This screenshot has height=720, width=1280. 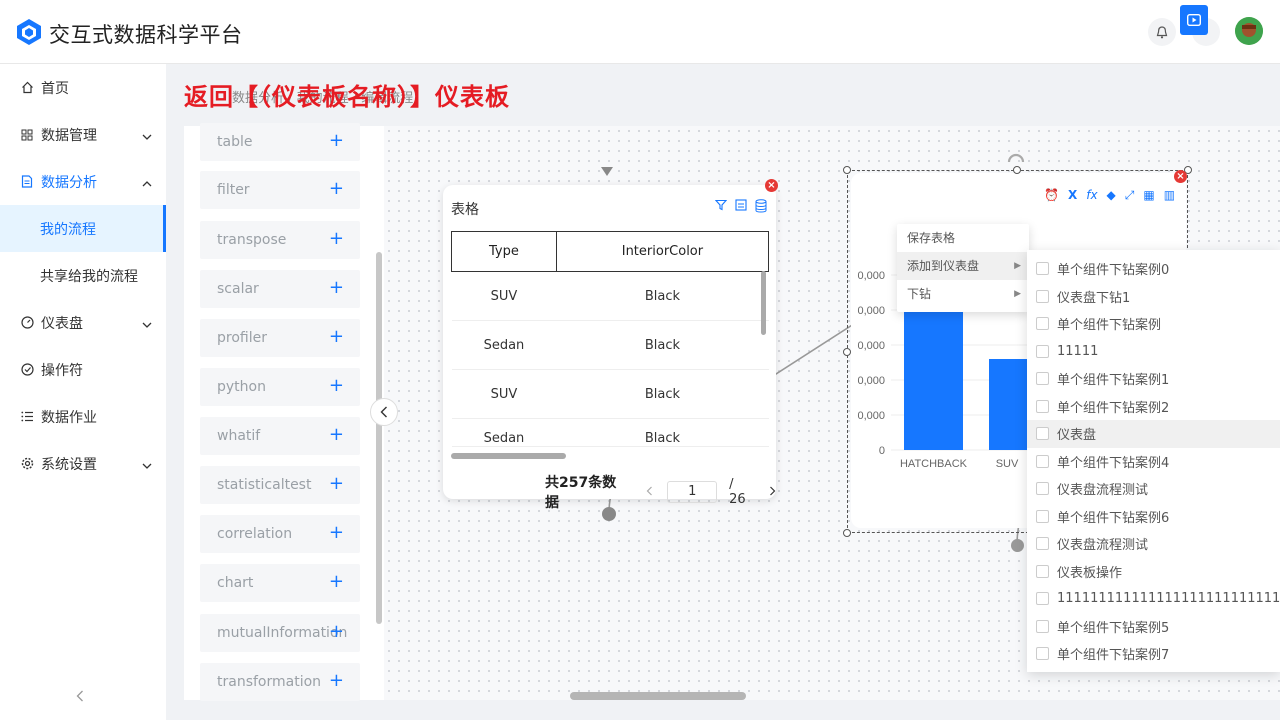 I want to click on table-icon: ▦, so click(x=1148, y=195).